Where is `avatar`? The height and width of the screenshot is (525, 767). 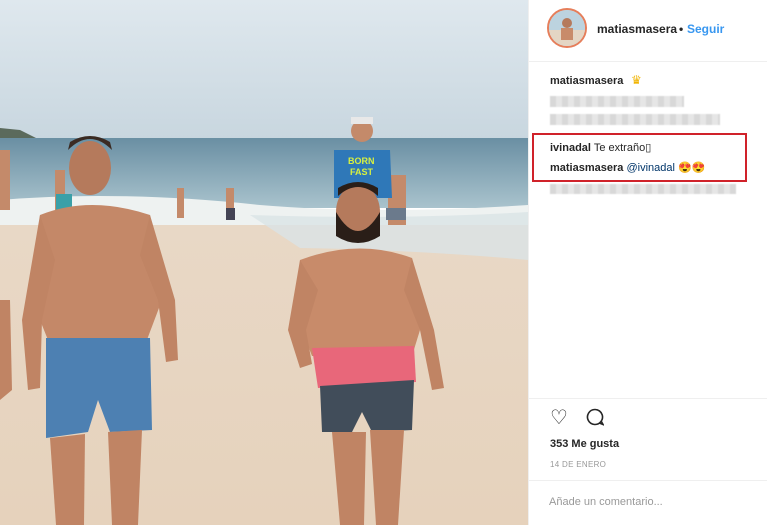
avatar is located at coordinates (567, 28).